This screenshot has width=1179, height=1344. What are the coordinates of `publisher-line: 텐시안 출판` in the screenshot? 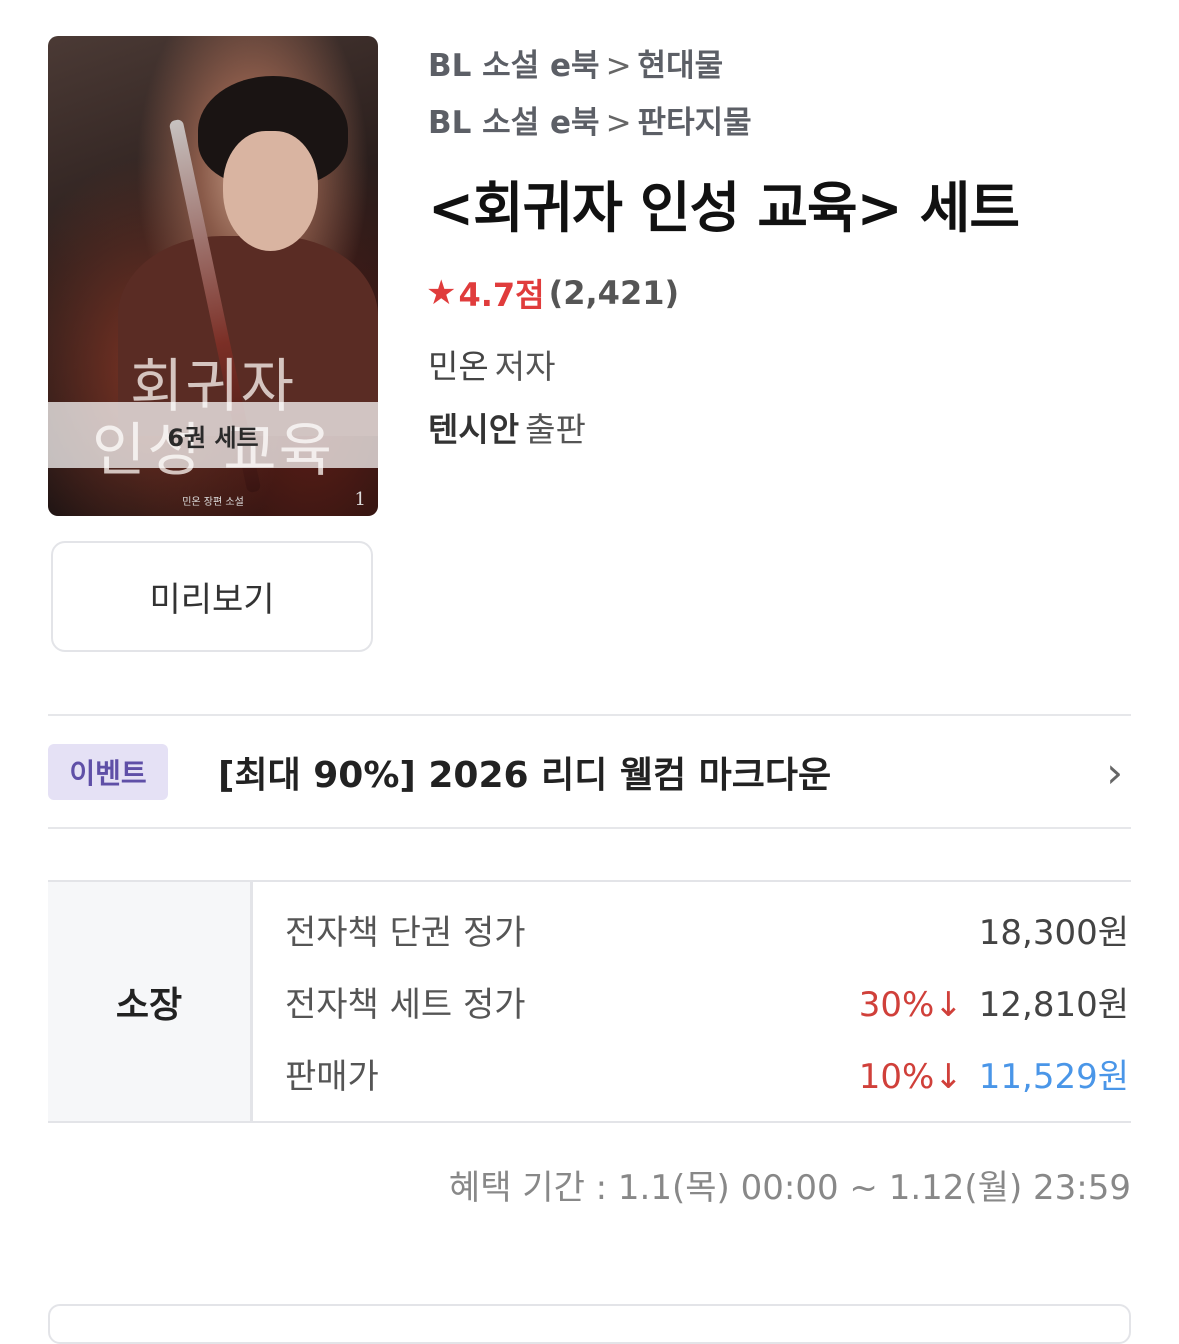 It's located at (507, 427).